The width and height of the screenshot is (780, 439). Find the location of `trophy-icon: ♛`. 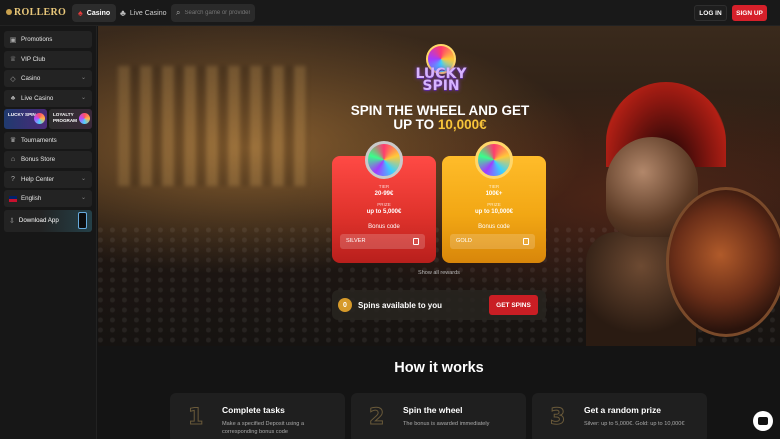

trophy-icon: ♛ is located at coordinates (13, 140).